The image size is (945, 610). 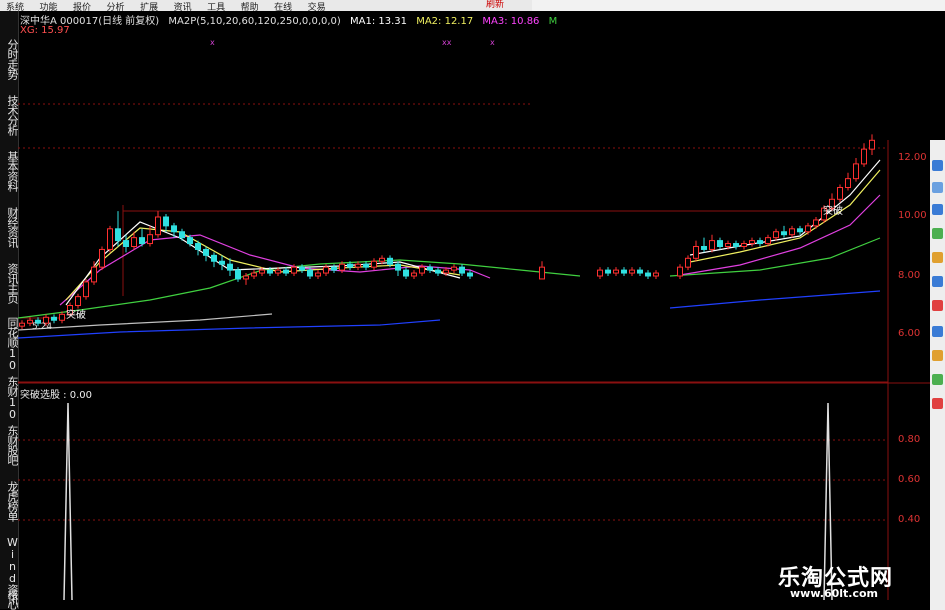 What do you see at coordinates (909, 439) in the screenshot?
I see `ind-tick-080: 0.80` at bounding box center [909, 439].